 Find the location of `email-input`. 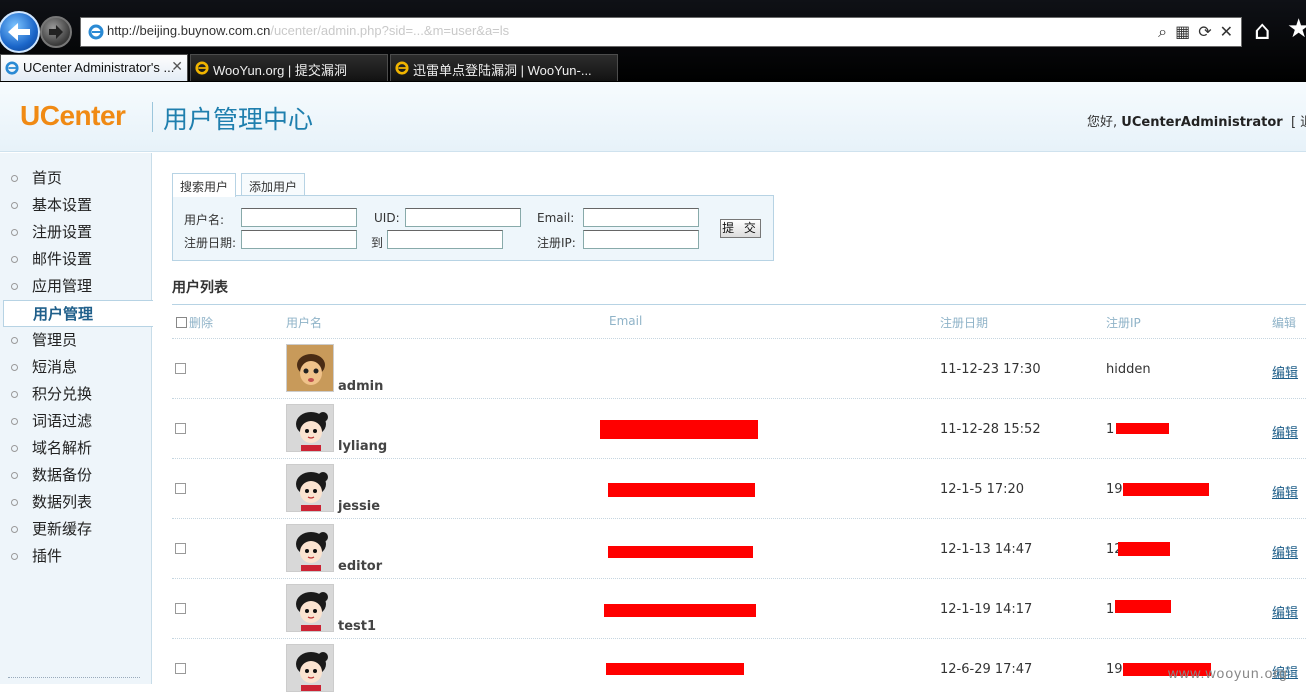

email-input is located at coordinates (641, 217).